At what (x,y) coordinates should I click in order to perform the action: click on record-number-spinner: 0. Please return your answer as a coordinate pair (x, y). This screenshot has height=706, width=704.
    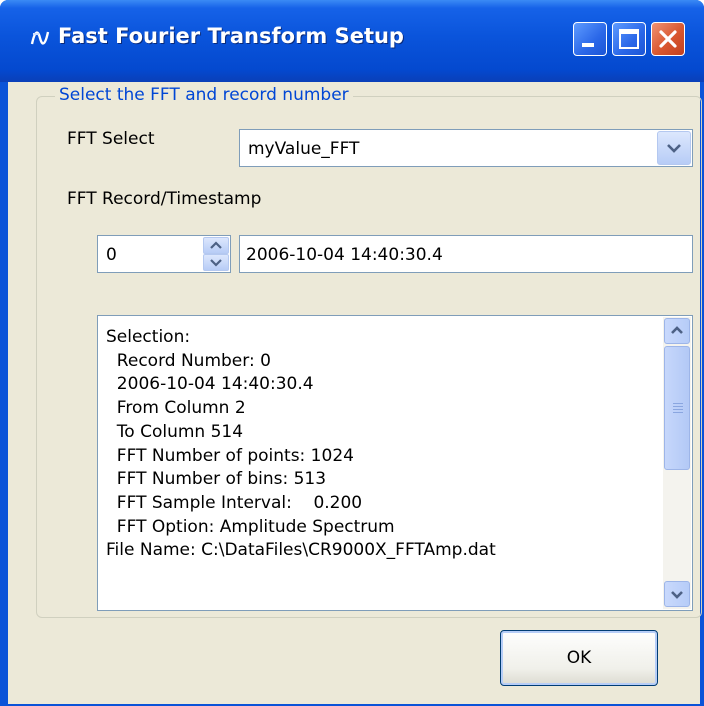
    Looking at the image, I should click on (164, 254).